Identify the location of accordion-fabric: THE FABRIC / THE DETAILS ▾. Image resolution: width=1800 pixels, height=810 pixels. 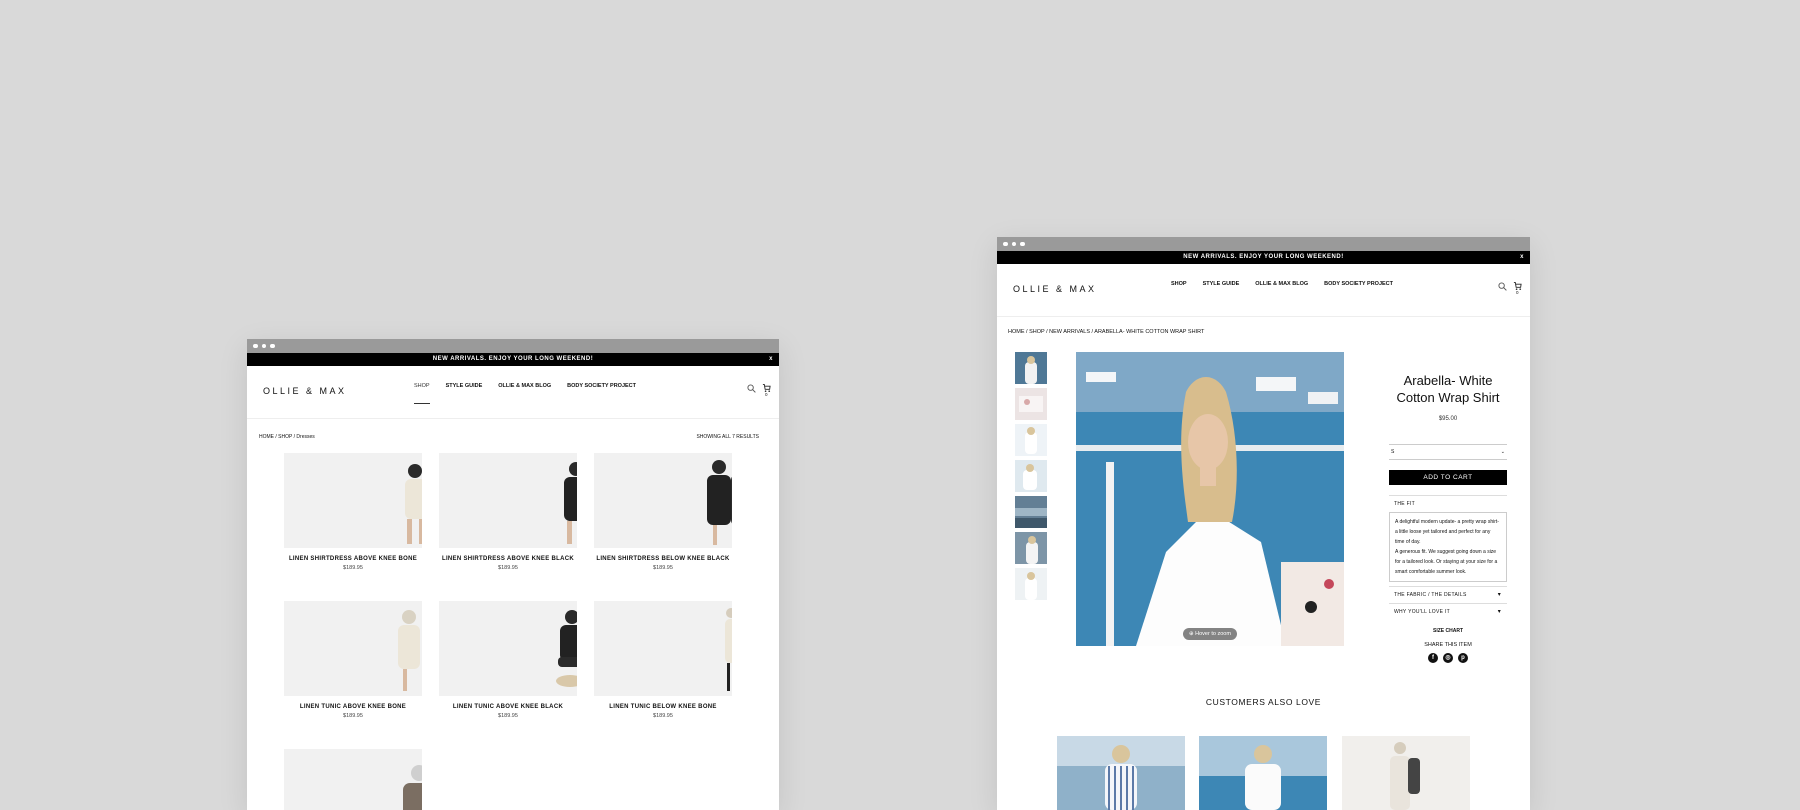
(1448, 594).